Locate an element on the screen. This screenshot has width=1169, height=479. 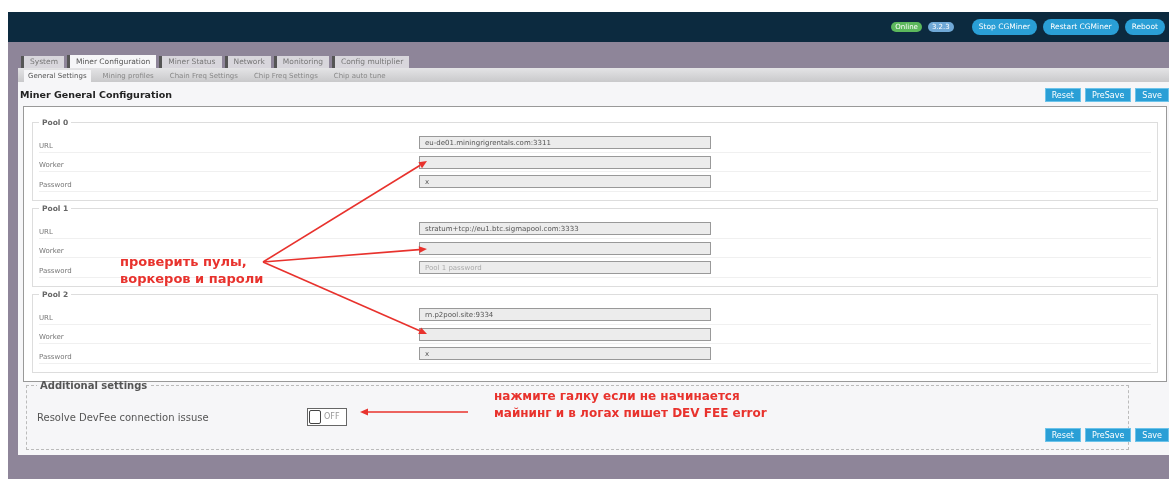
fieldset-legend: Additional settings is located at coordinates (94, 385).